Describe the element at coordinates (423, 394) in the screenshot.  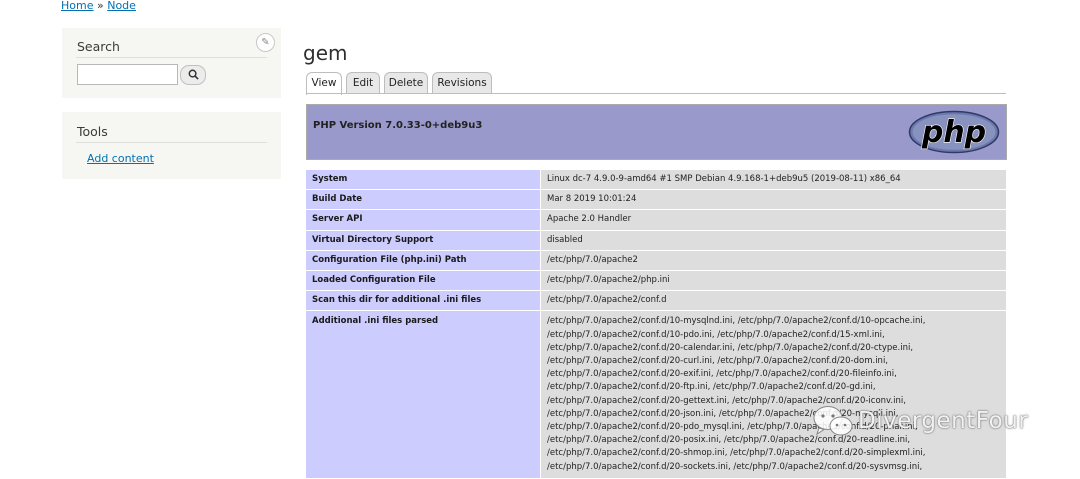
I see `table-row-key: Additional .ini files parsed` at that location.